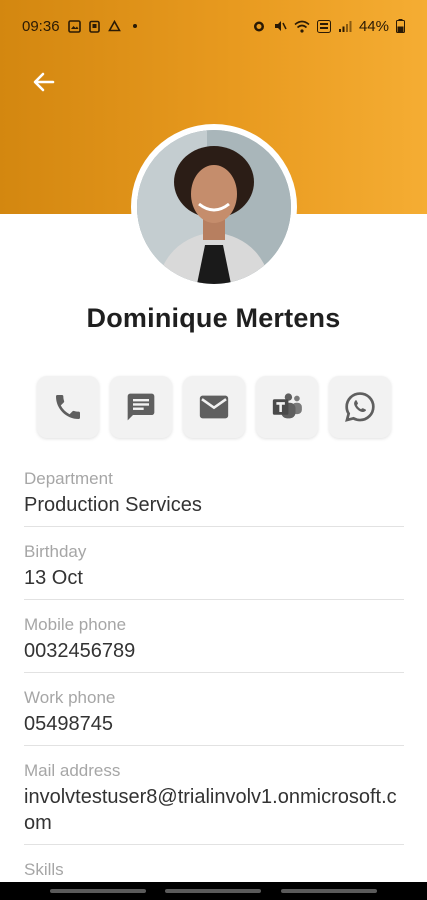 The width and height of the screenshot is (427, 900). Describe the element at coordinates (114, 26) in the screenshot. I see `recycle-notification-icon` at that location.